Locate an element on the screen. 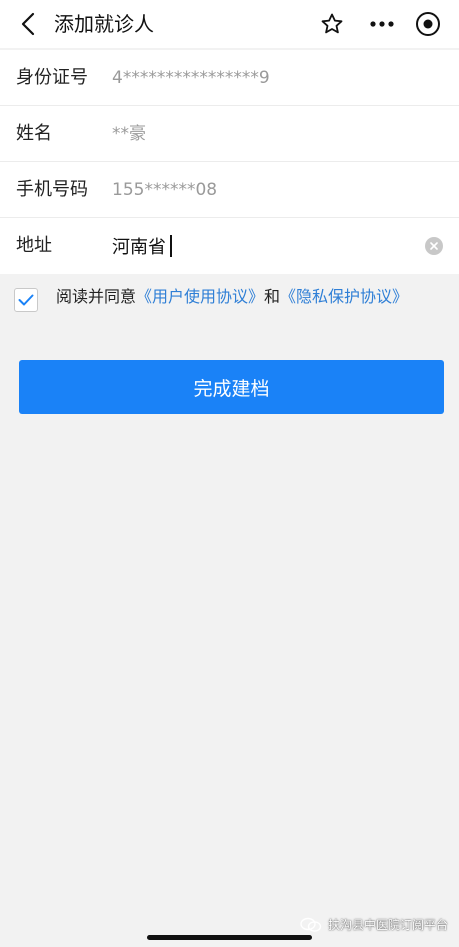  target-circle-icon is located at coordinates (428, 24).